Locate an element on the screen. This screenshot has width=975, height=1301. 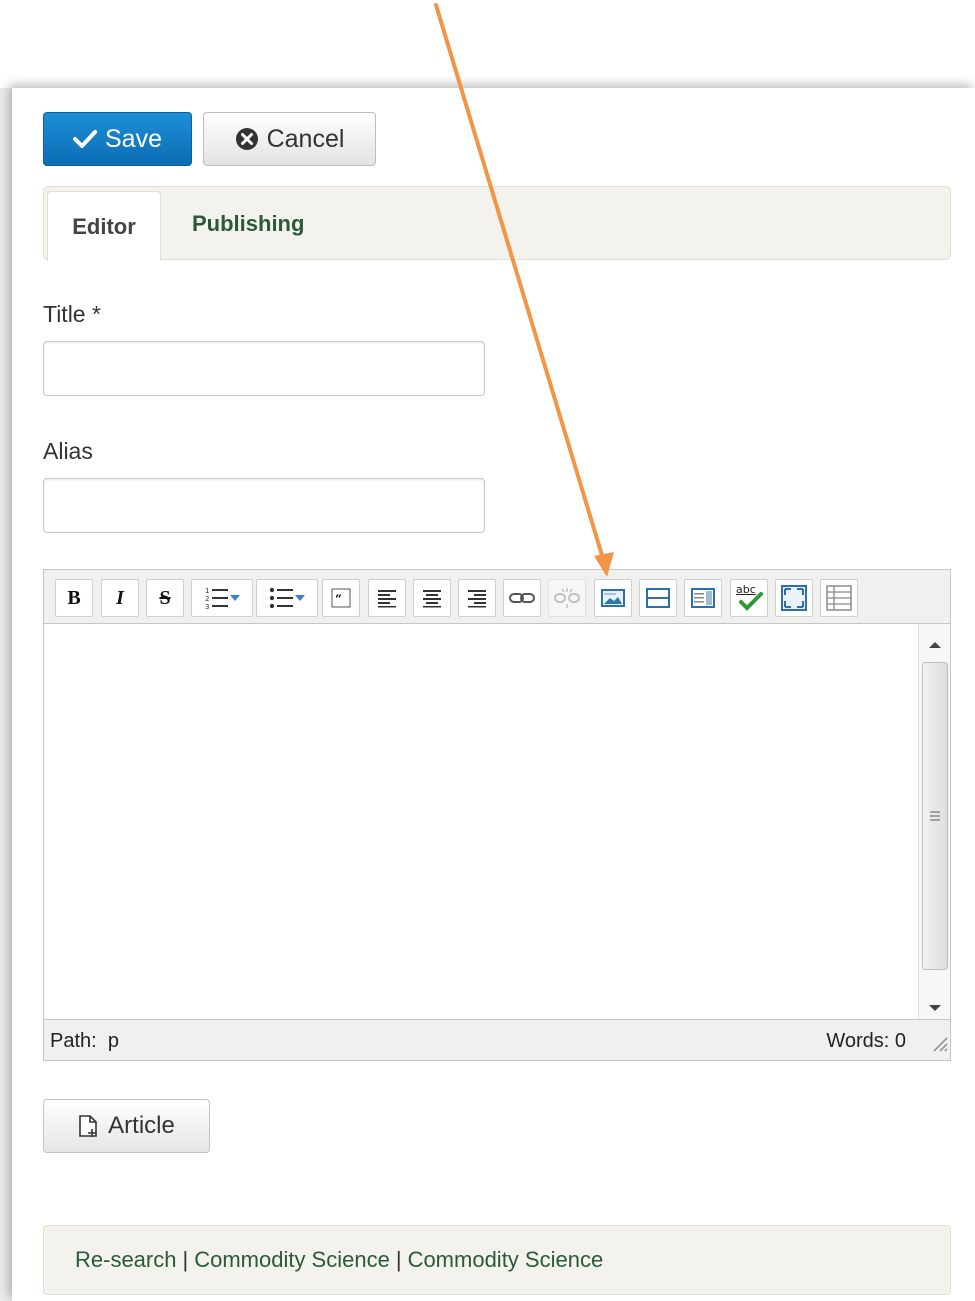
breadcrumb-link-research: Re-search is located at coordinates (125, 1260).